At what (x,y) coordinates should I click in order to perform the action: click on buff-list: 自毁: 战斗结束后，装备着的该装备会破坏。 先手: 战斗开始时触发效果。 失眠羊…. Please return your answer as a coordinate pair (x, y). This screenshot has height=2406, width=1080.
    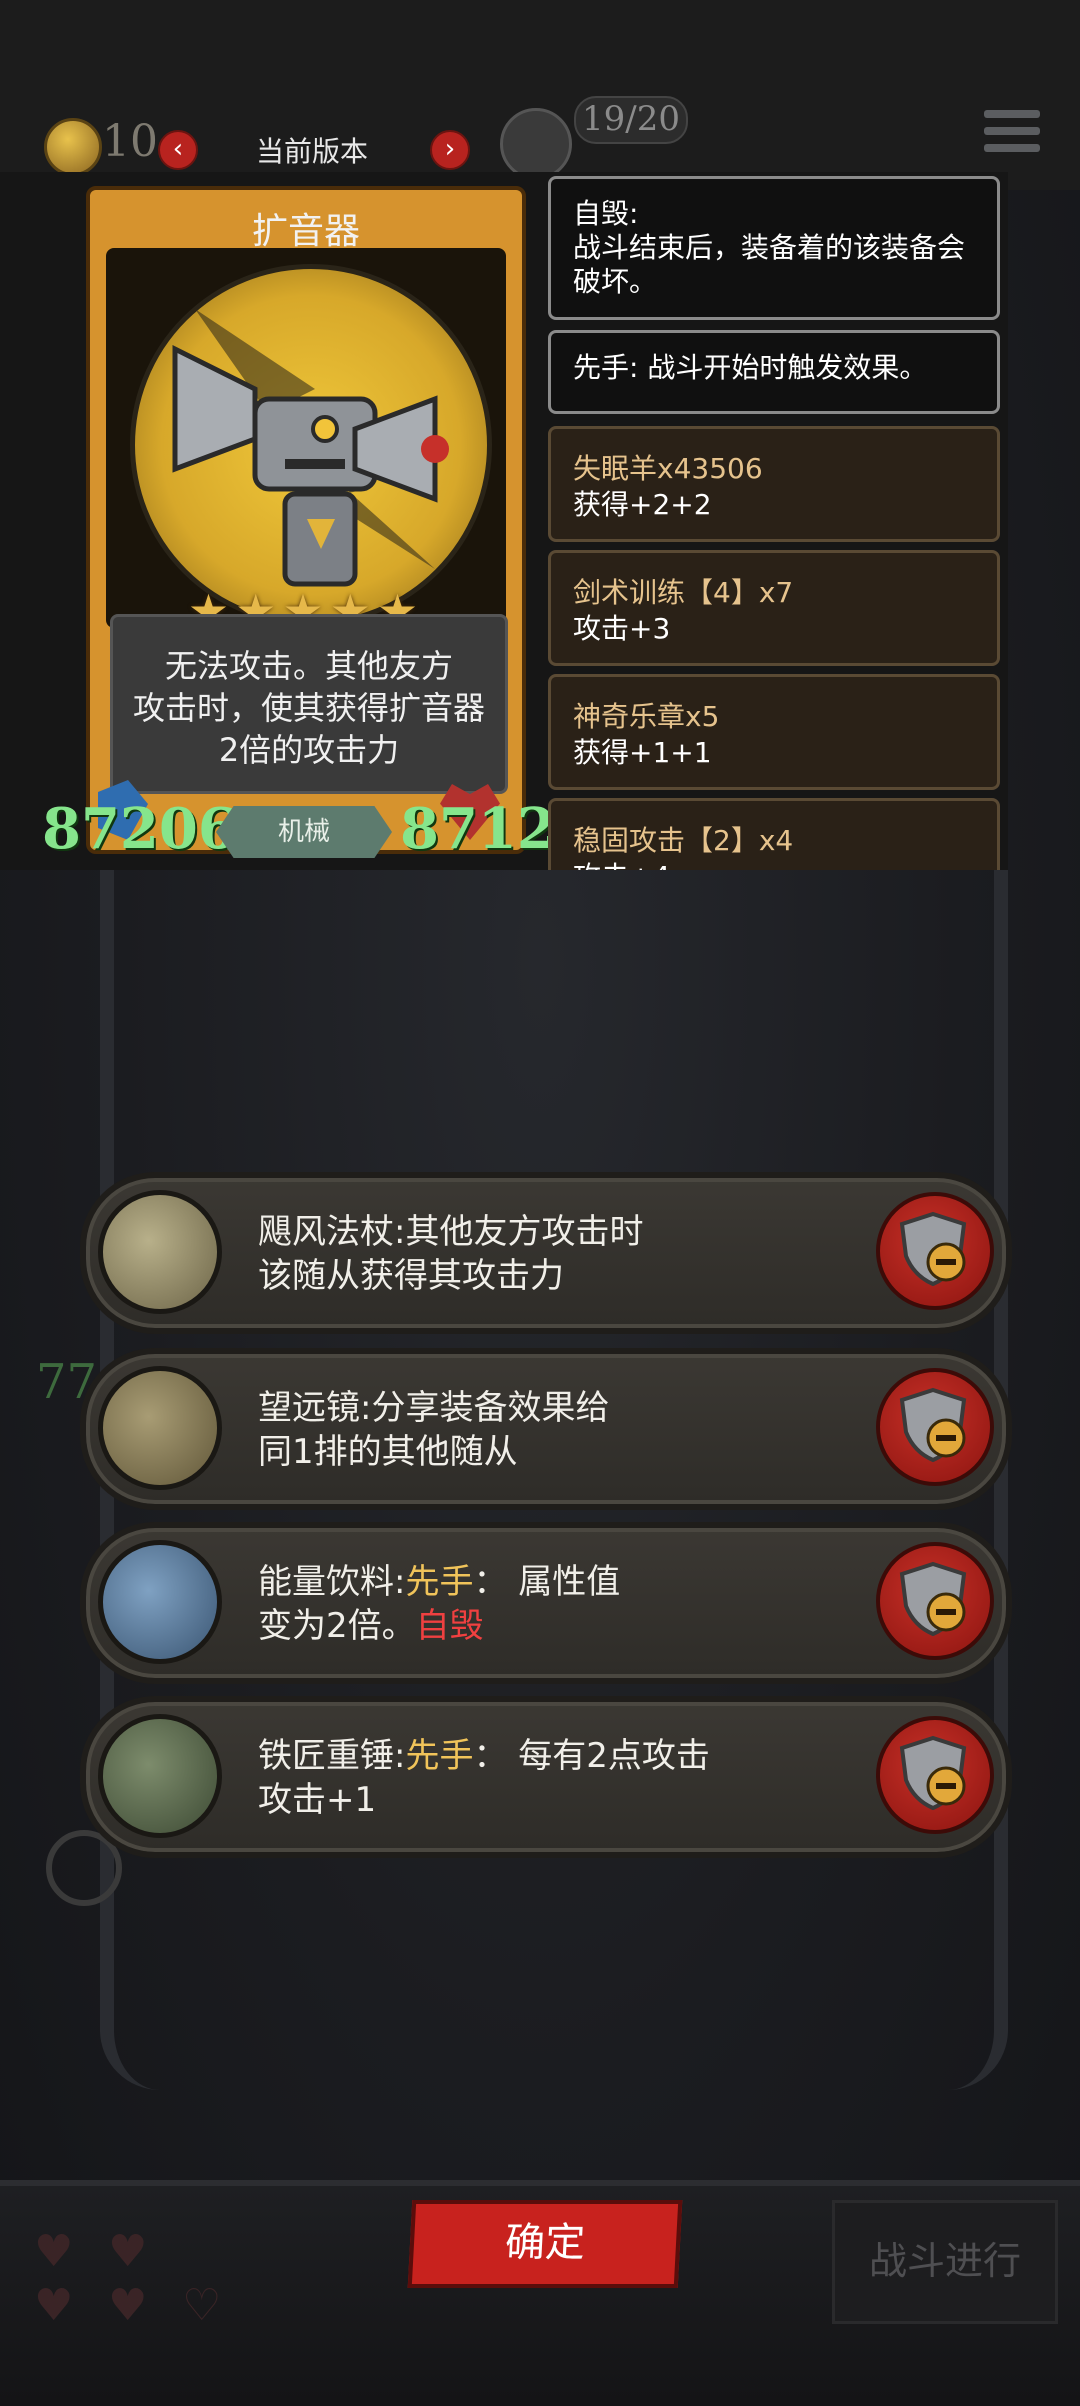
    Looking at the image, I should click on (778, 521).